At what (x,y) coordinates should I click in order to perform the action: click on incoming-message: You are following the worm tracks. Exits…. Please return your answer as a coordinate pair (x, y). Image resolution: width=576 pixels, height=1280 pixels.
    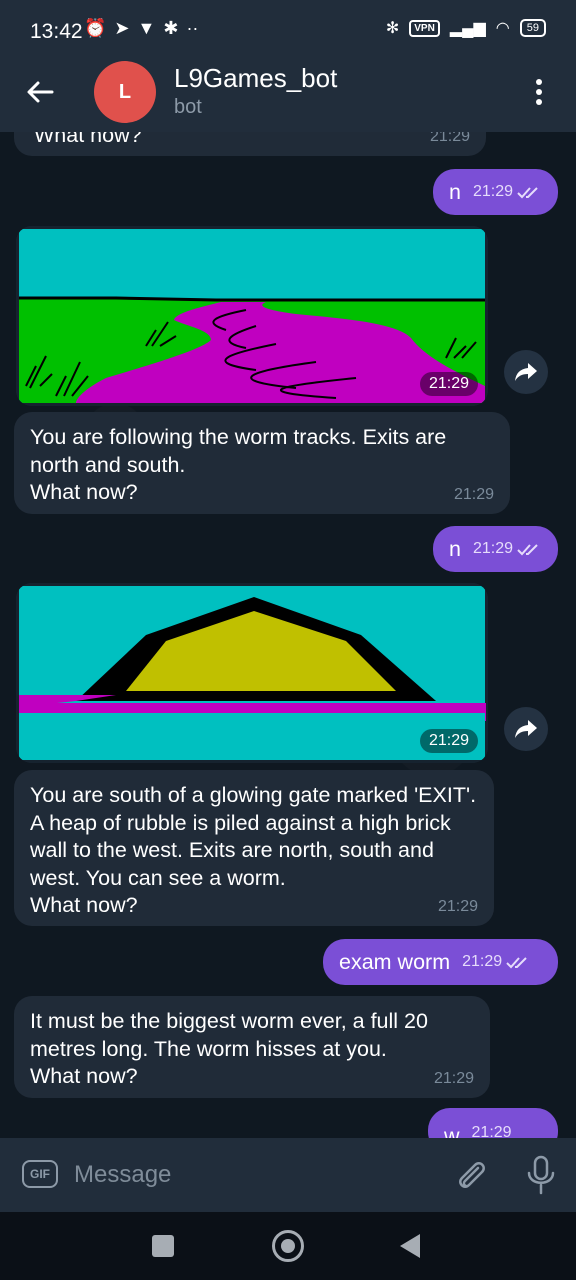
    Looking at the image, I should click on (262, 463).